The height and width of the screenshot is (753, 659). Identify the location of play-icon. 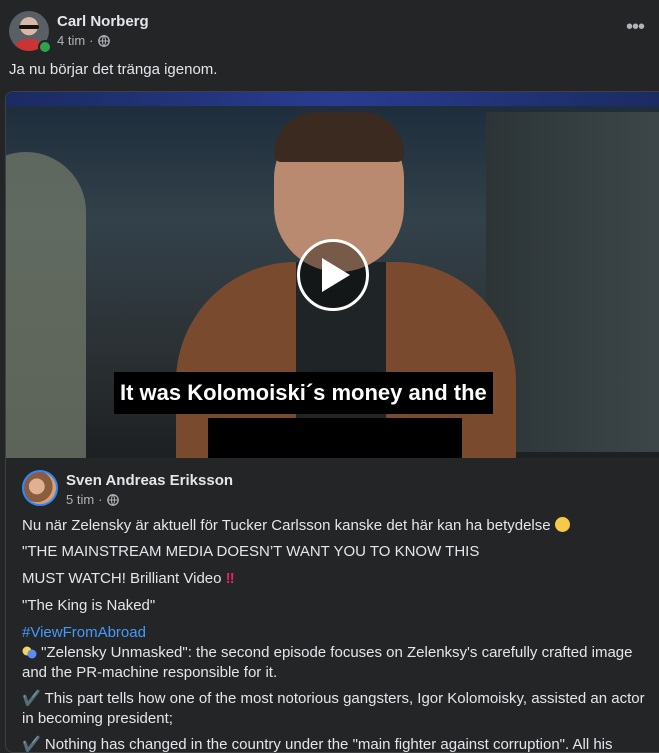
(336, 275).